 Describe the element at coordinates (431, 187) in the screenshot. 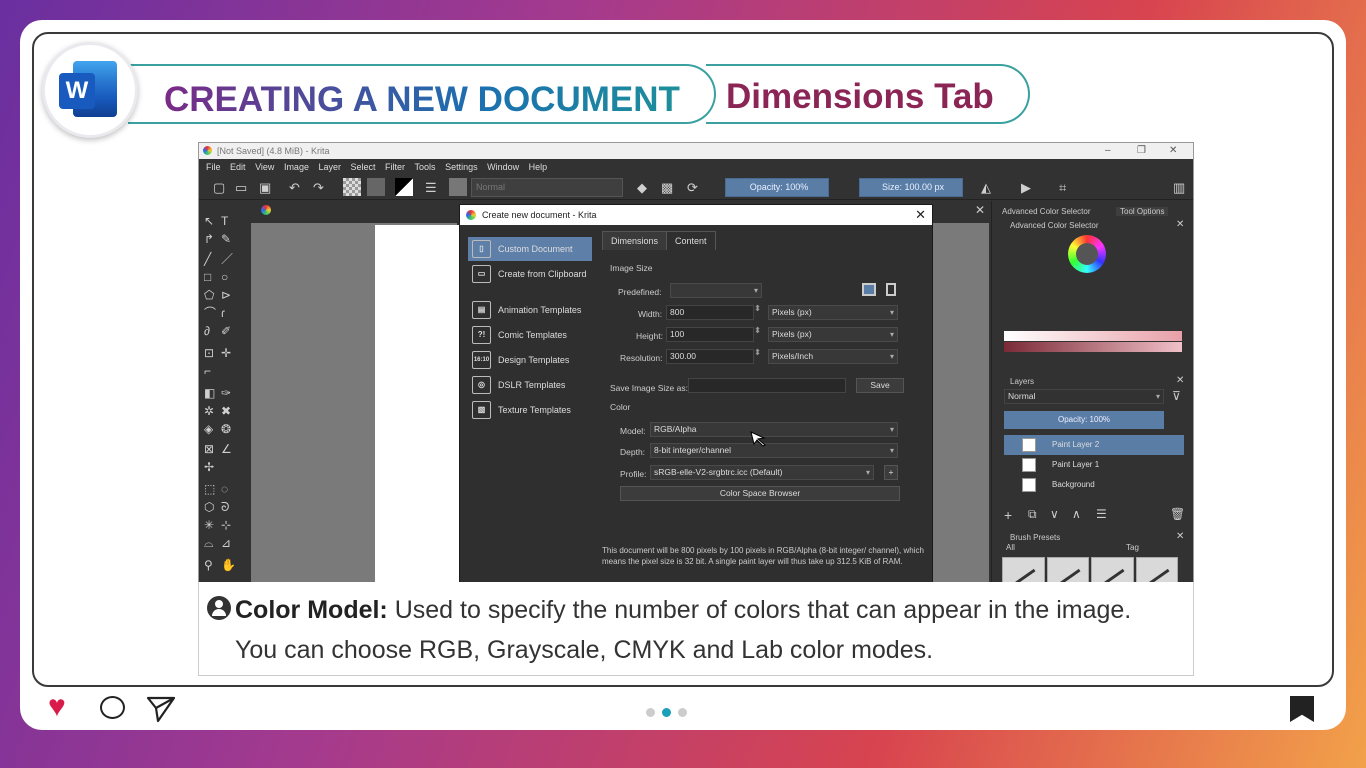

I see `settings-lines-icon: ☰` at that location.